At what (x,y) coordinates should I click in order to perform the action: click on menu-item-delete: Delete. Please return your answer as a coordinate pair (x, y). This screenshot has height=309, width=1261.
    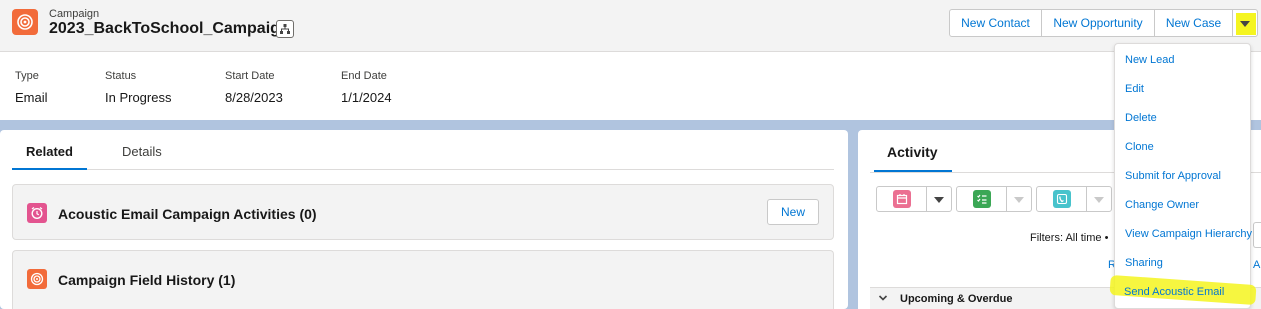
    Looking at the image, I should click on (1141, 118).